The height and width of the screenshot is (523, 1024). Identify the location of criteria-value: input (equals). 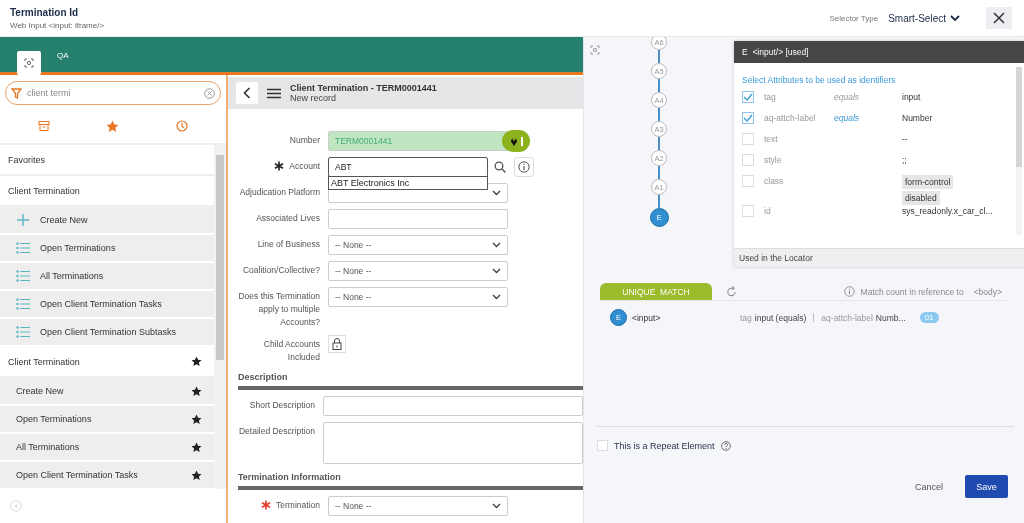
(780, 317).